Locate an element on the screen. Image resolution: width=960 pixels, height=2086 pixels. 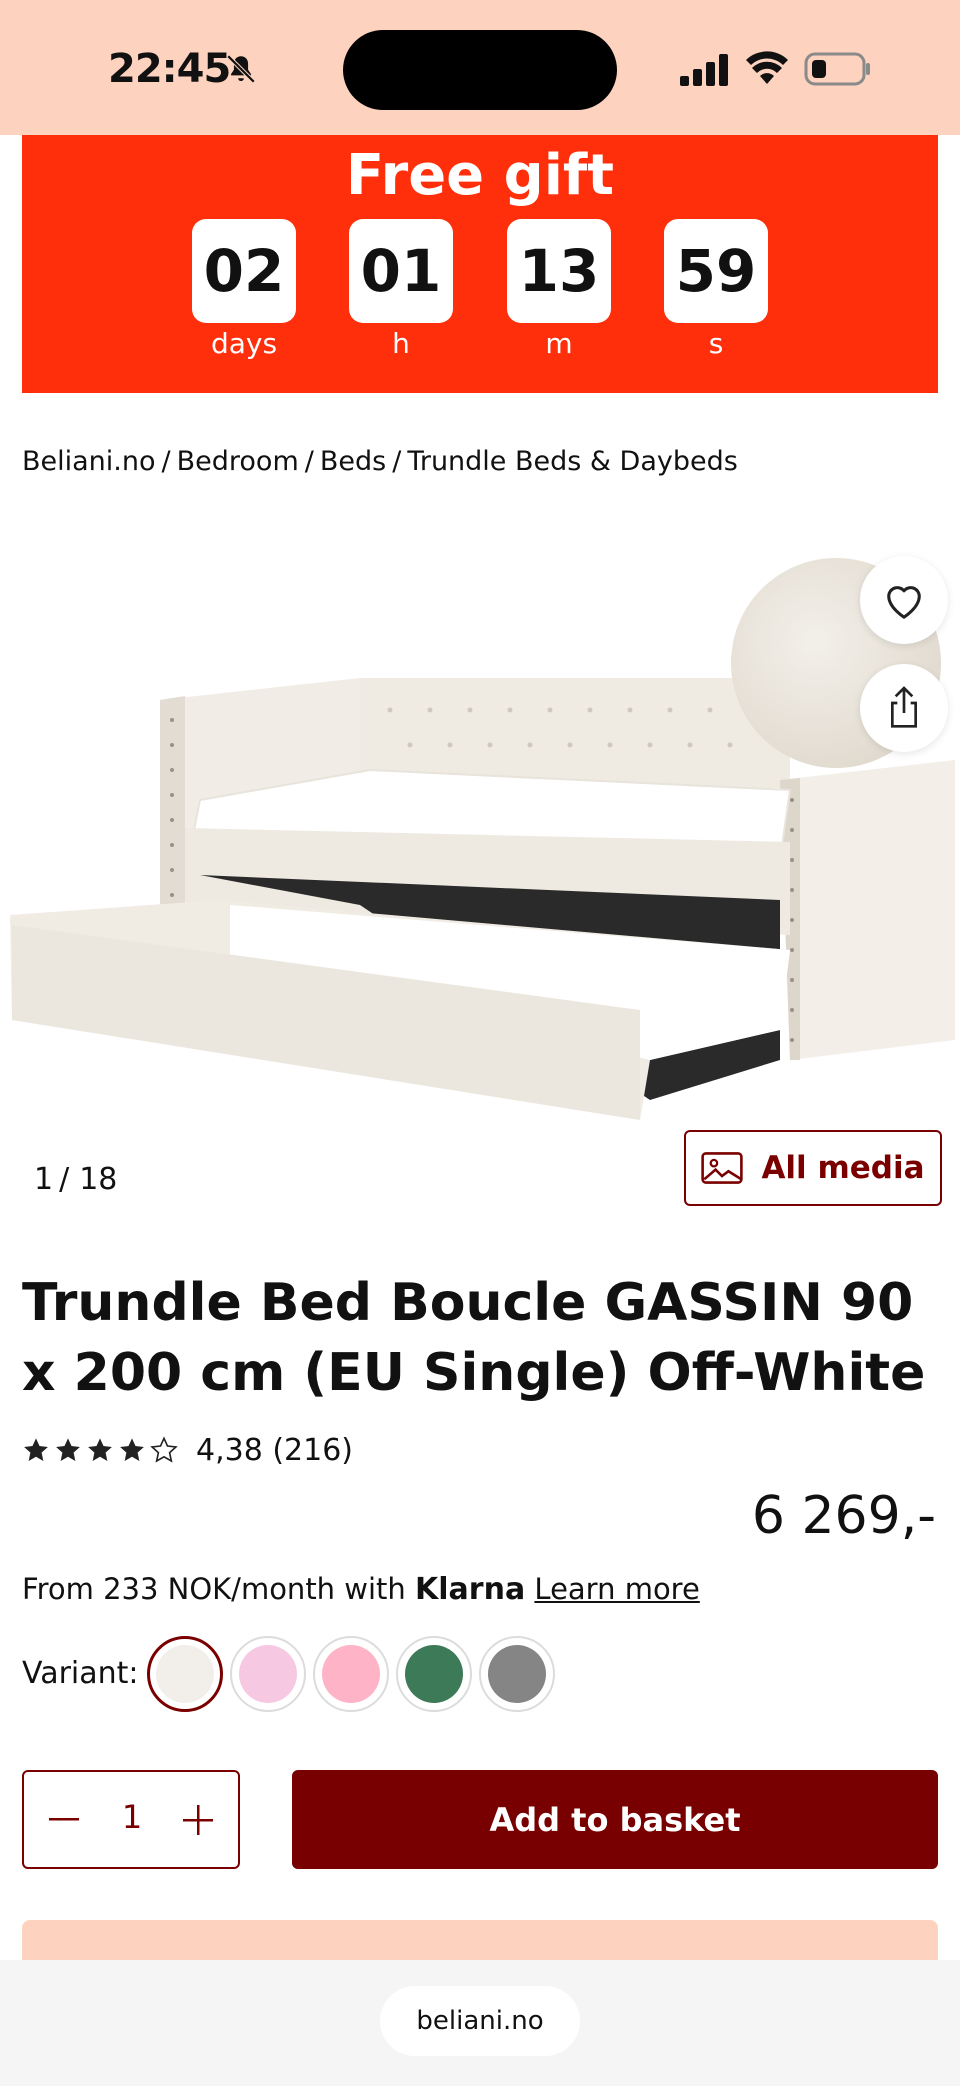
all-media-button: All media is located at coordinates (813, 1168).